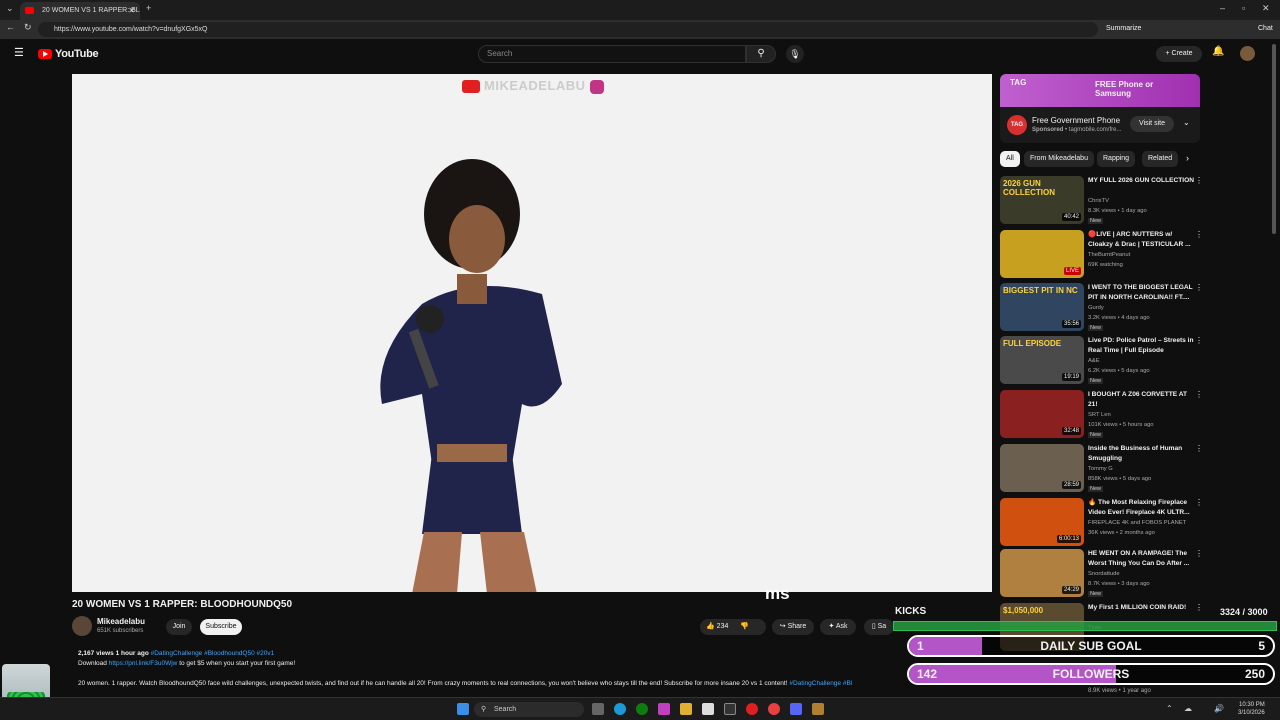 The height and width of the screenshot is (720, 1280). I want to click on subscribe-button: Subscribe, so click(221, 627).